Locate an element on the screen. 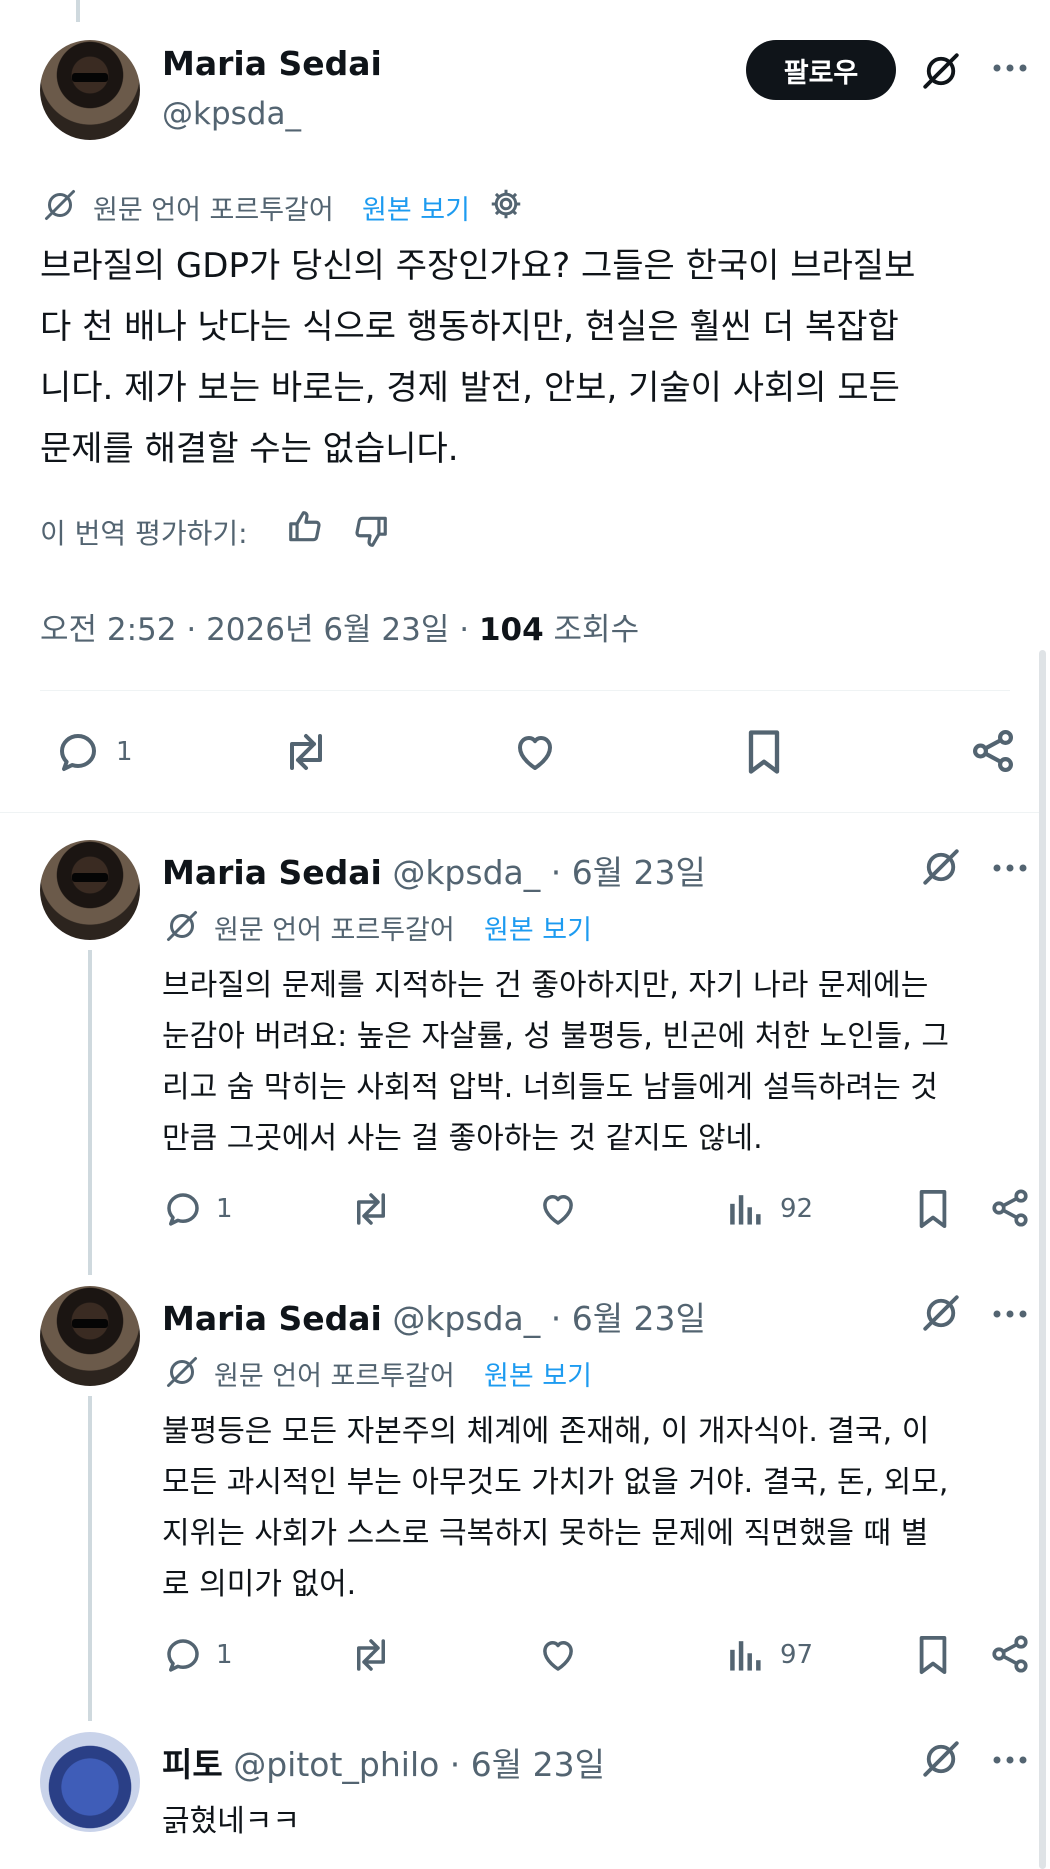 The width and height of the screenshot is (1050, 1869). rate-translation-label: 이 번역 평가하기: is located at coordinates (144, 533).